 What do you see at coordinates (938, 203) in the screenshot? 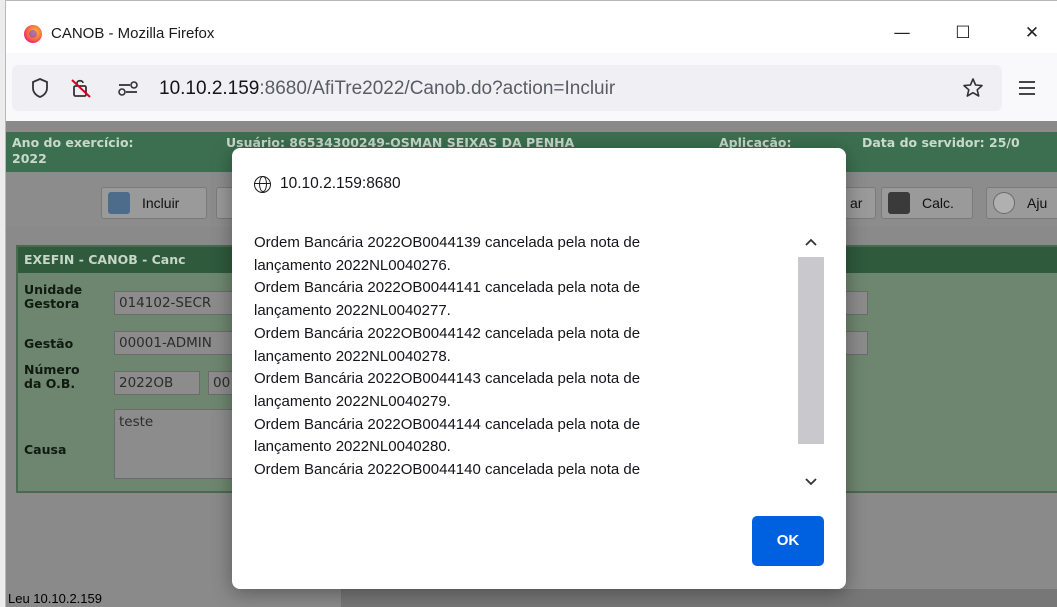
I see `calc-label: Calc.` at bounding box center [938, 203].